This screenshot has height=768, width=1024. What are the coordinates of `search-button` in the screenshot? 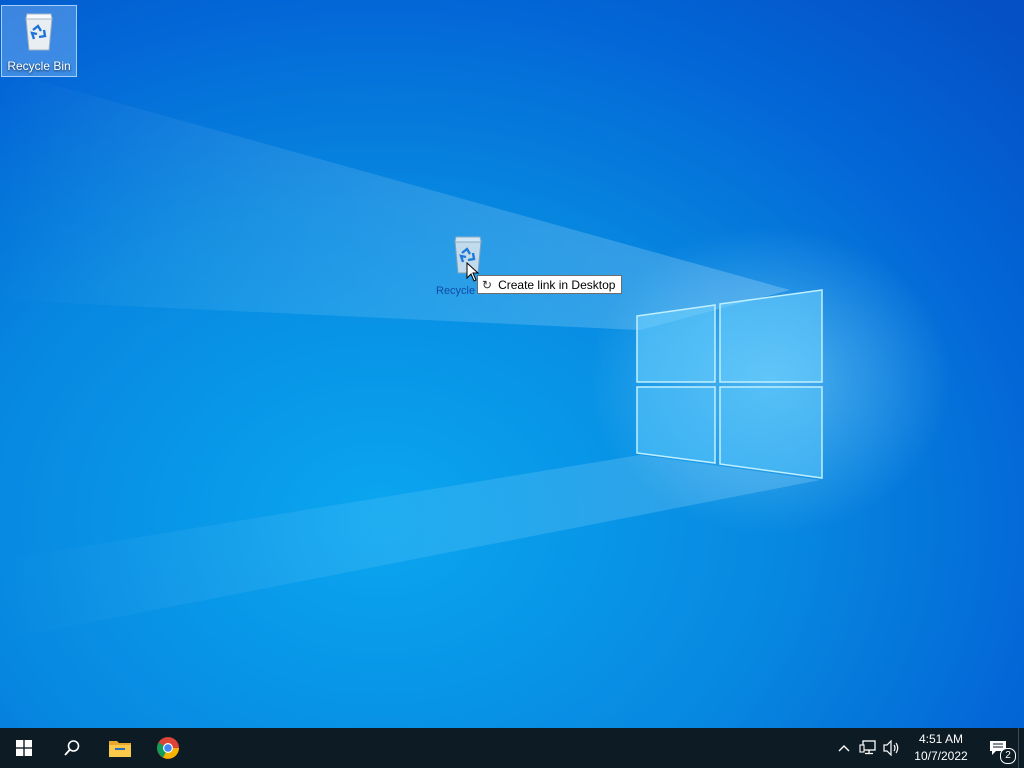 It's located at (72, 748).